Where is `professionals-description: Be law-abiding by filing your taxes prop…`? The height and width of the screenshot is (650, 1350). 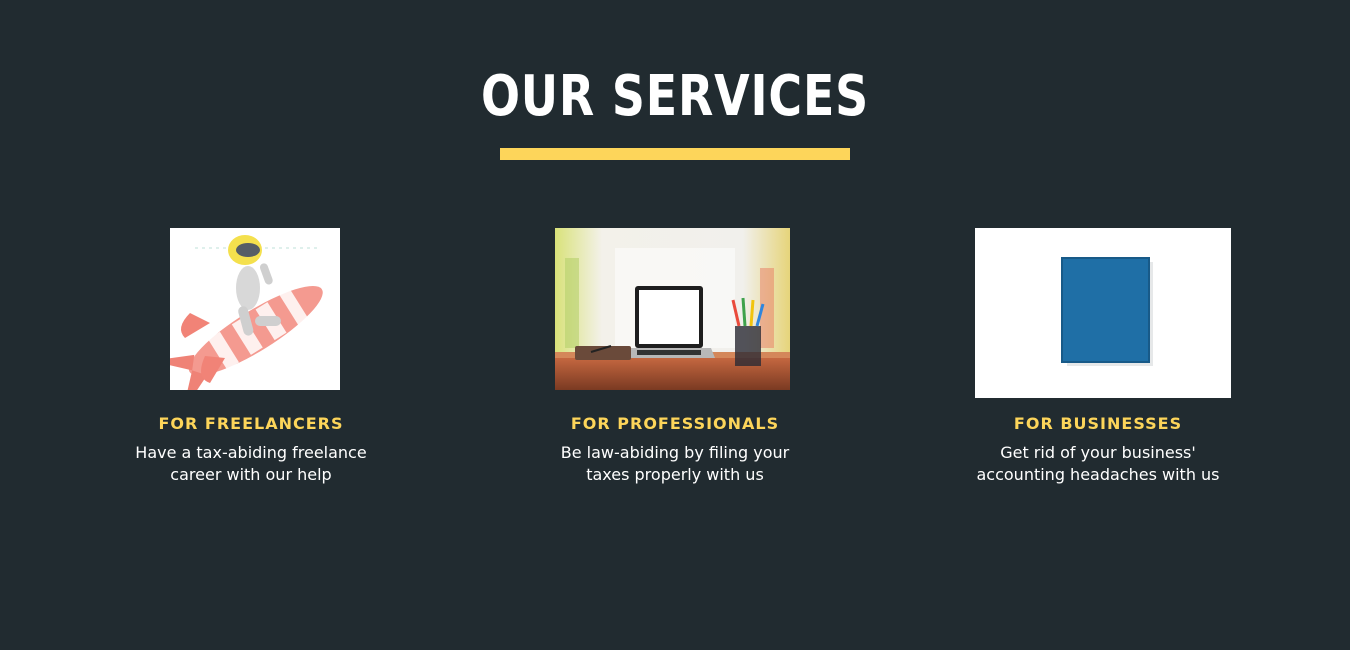
professionals-description: Be law-abiding by filing your taxes prop… is located at coordinates (675, 463).